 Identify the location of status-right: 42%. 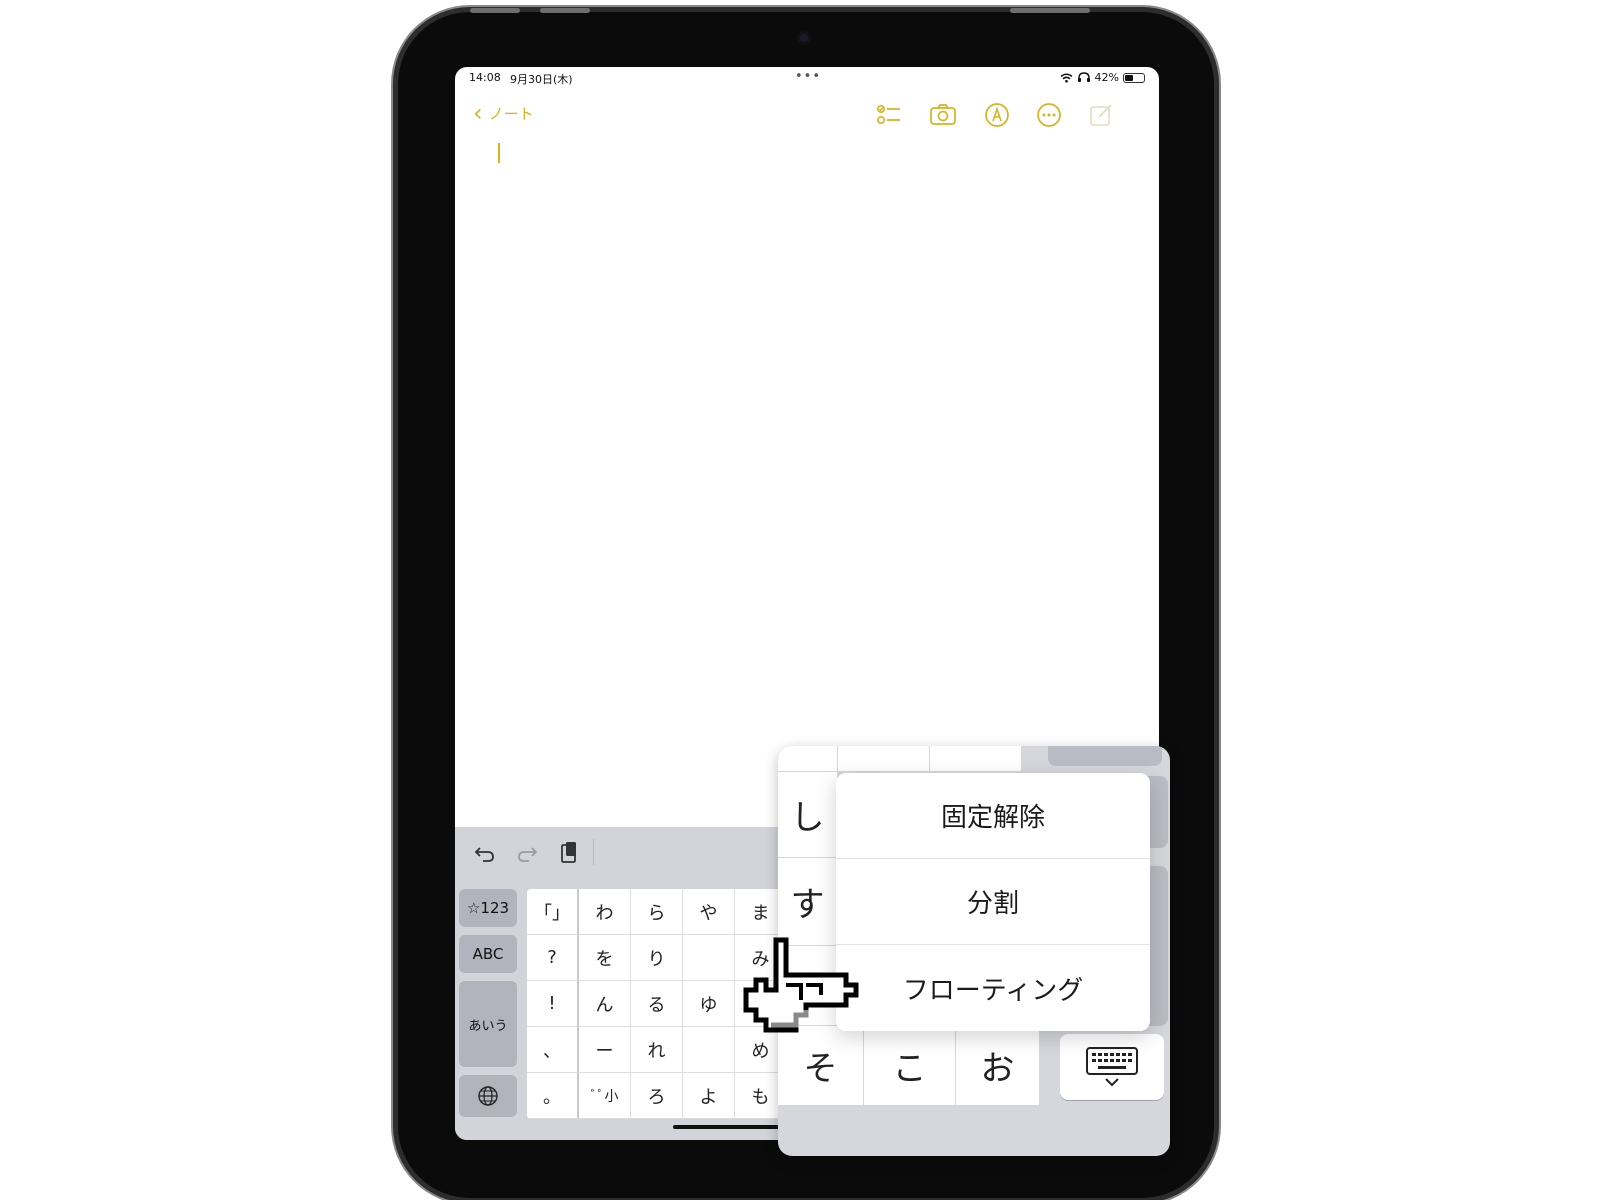
(1102, 77).